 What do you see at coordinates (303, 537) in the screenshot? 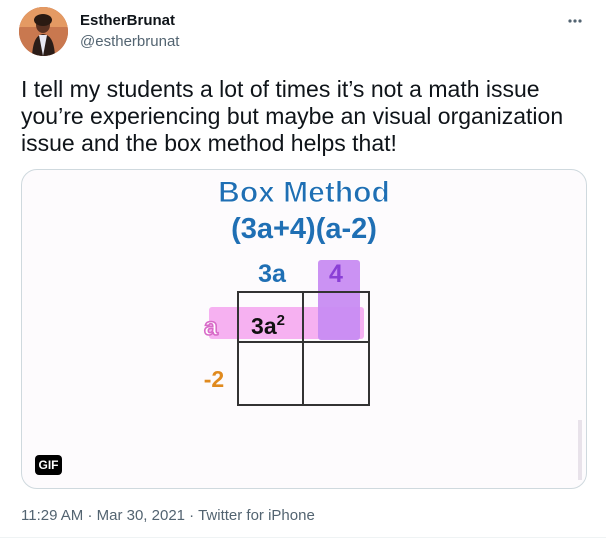
I see `divider` at bounding box center [303, 537].